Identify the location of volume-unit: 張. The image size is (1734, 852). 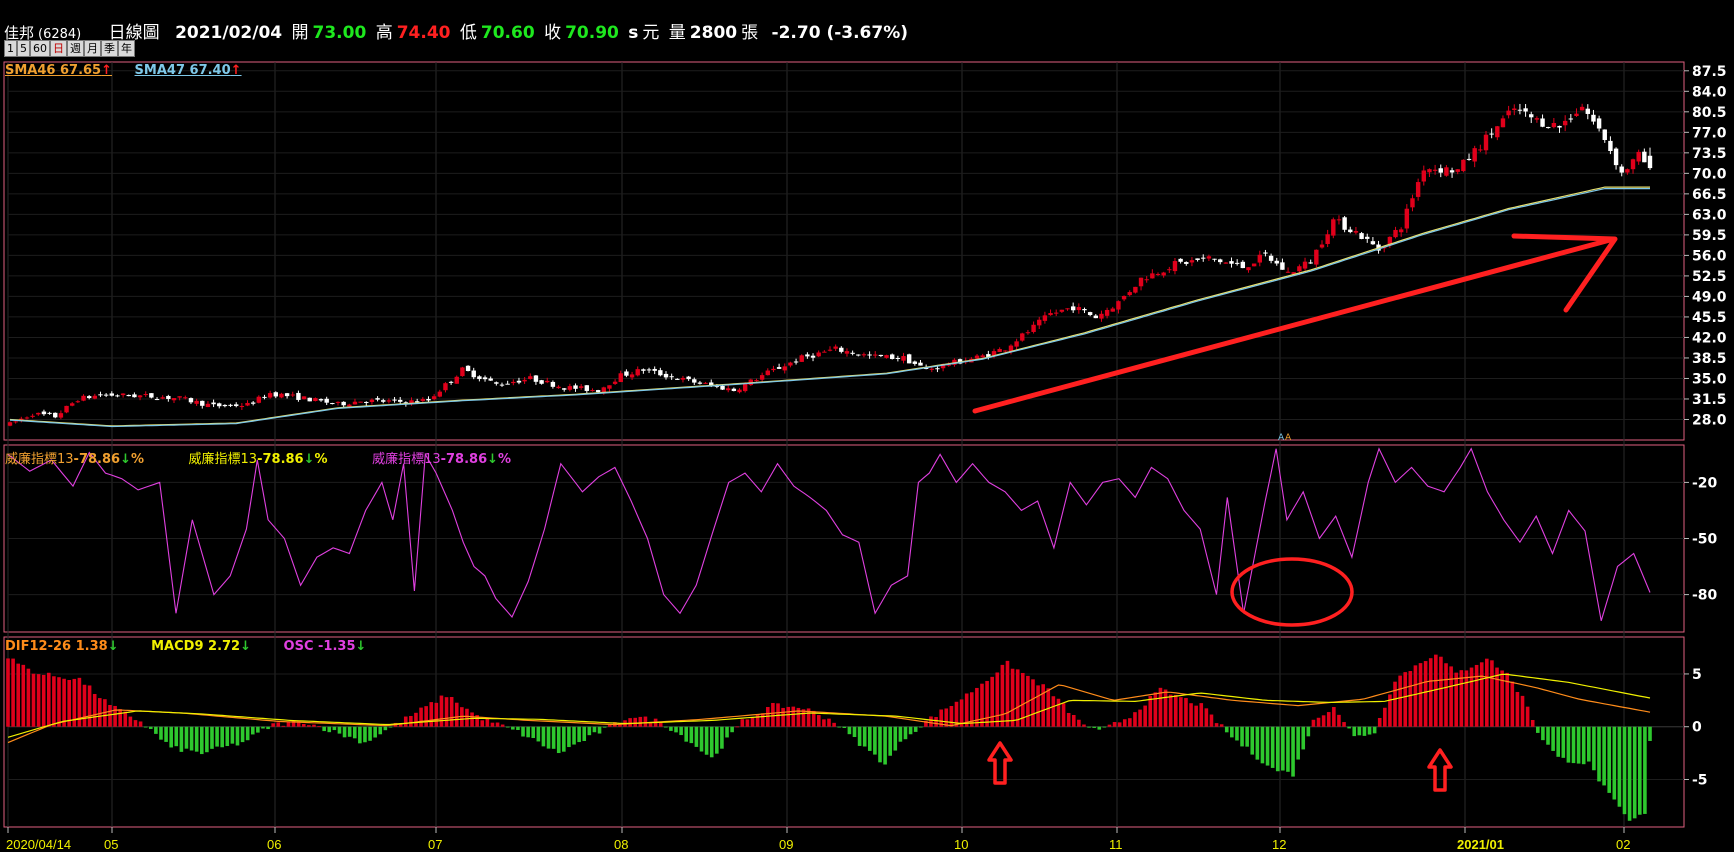
(750, 33).